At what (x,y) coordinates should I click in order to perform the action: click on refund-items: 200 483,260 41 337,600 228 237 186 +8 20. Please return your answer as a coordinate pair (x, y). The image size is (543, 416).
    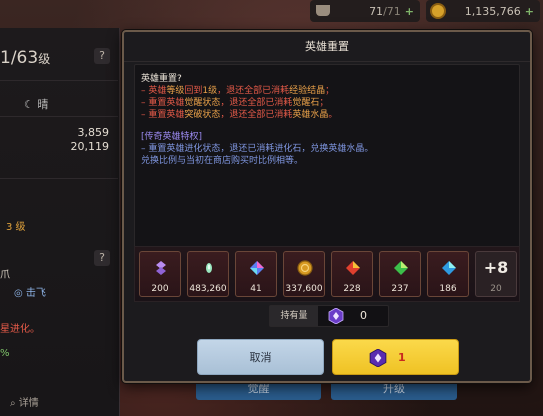
    Looking at the image, I should click on (327, 274).